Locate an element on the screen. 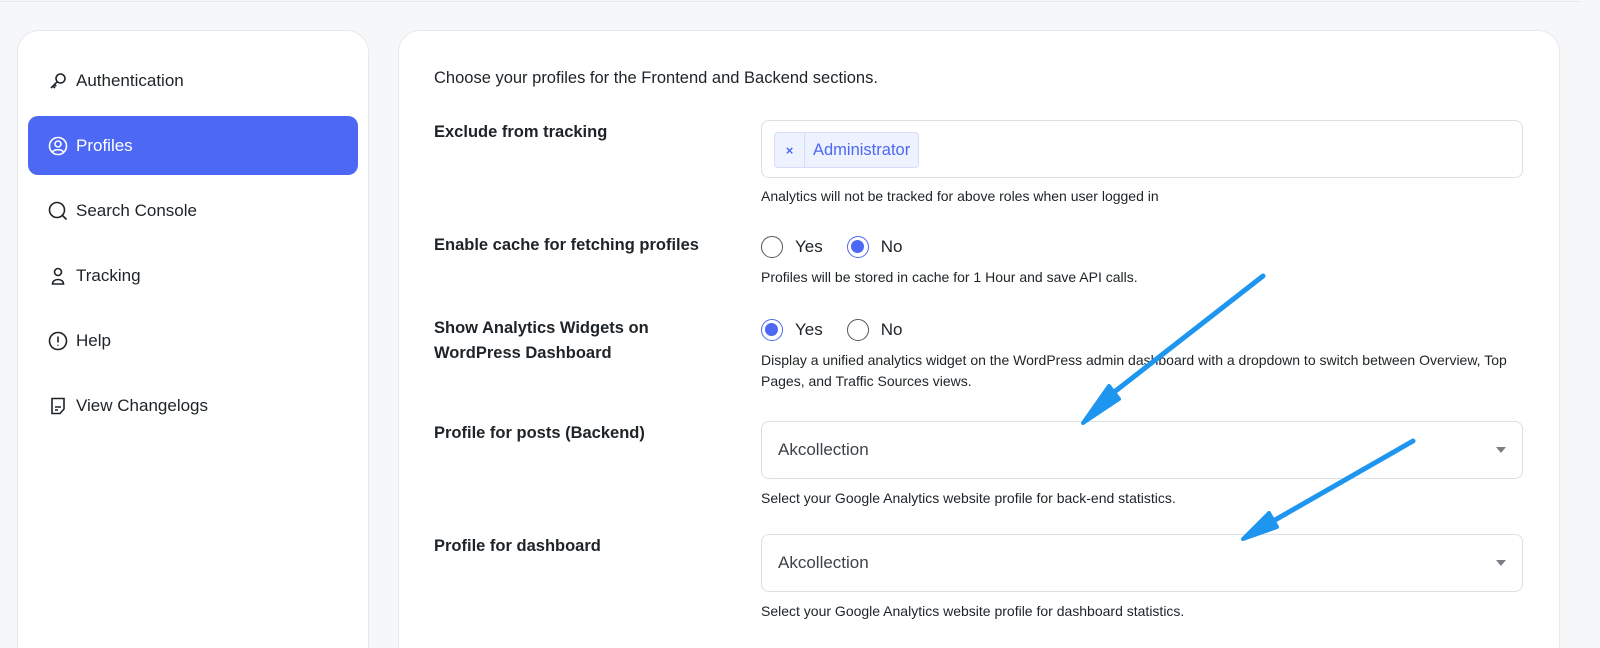 This screenshot has height=648, width=1600. cache-no-radio: No is located at coordinates (874, 247).